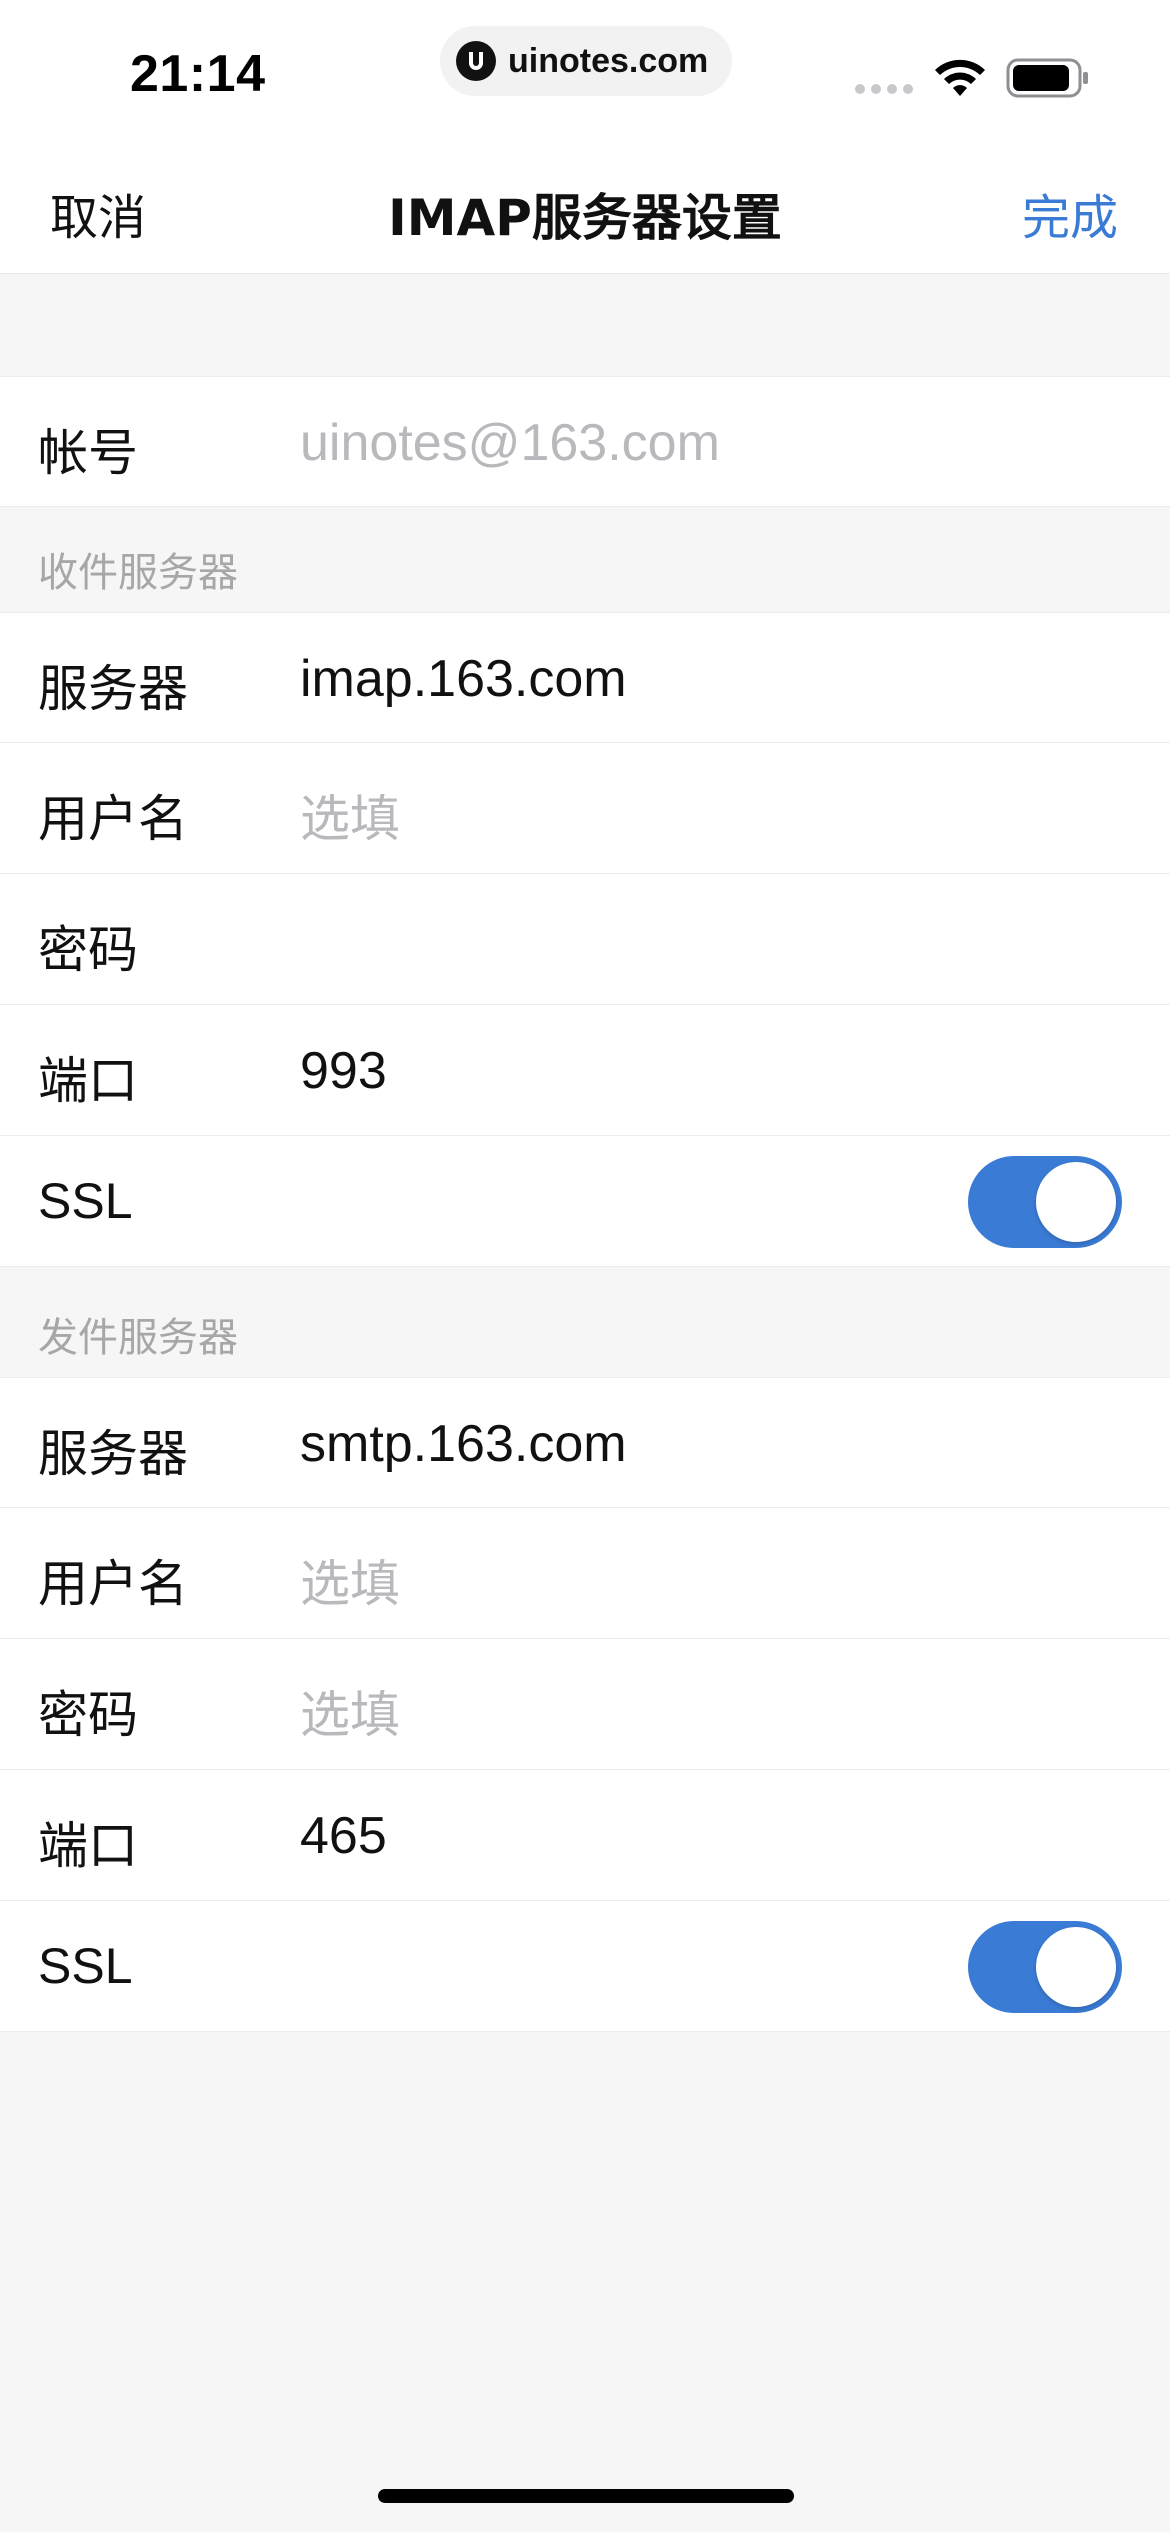 This screenshot has width=1170, height=2532. What do you see at coordinates (88, 1846) in the screenshot?
I see `outgoing-port-label: 端口` at bounding box center [88, 1846].